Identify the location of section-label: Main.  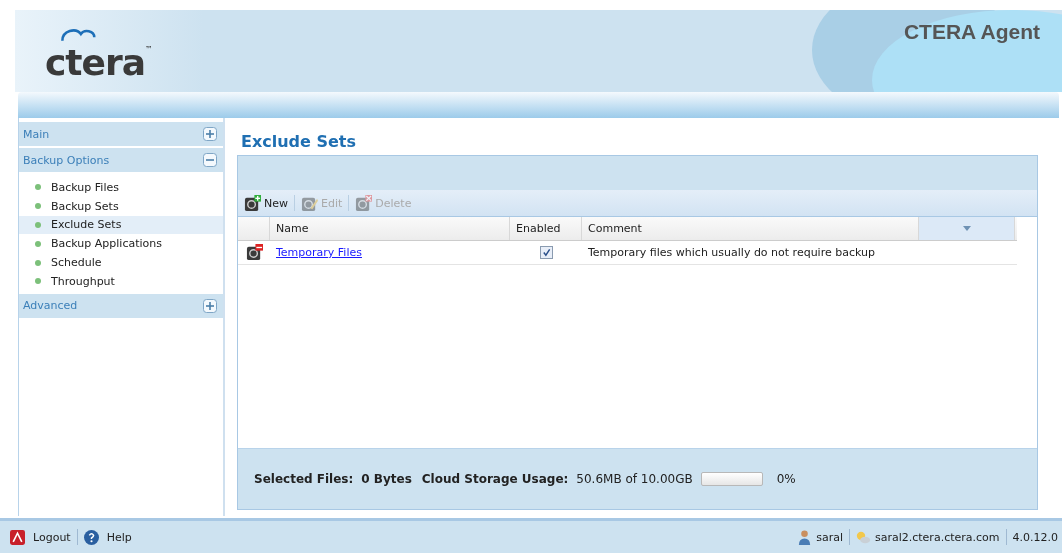
(36, 134).